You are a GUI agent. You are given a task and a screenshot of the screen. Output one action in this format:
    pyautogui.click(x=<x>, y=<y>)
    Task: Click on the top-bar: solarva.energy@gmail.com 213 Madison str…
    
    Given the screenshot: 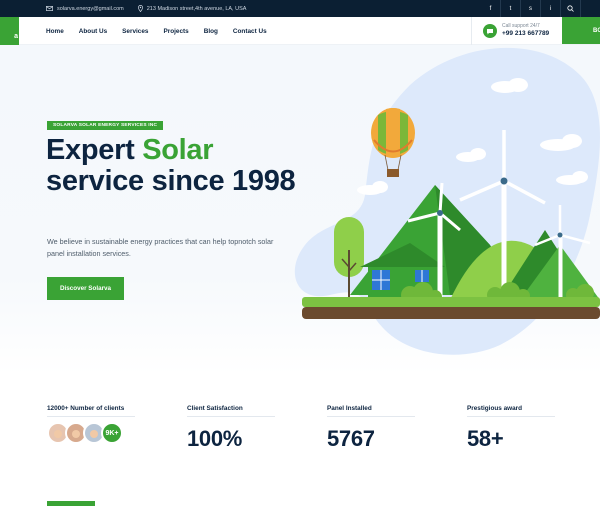 What is the action you would take?
    pyautogui.click(x=300, y=8)
    